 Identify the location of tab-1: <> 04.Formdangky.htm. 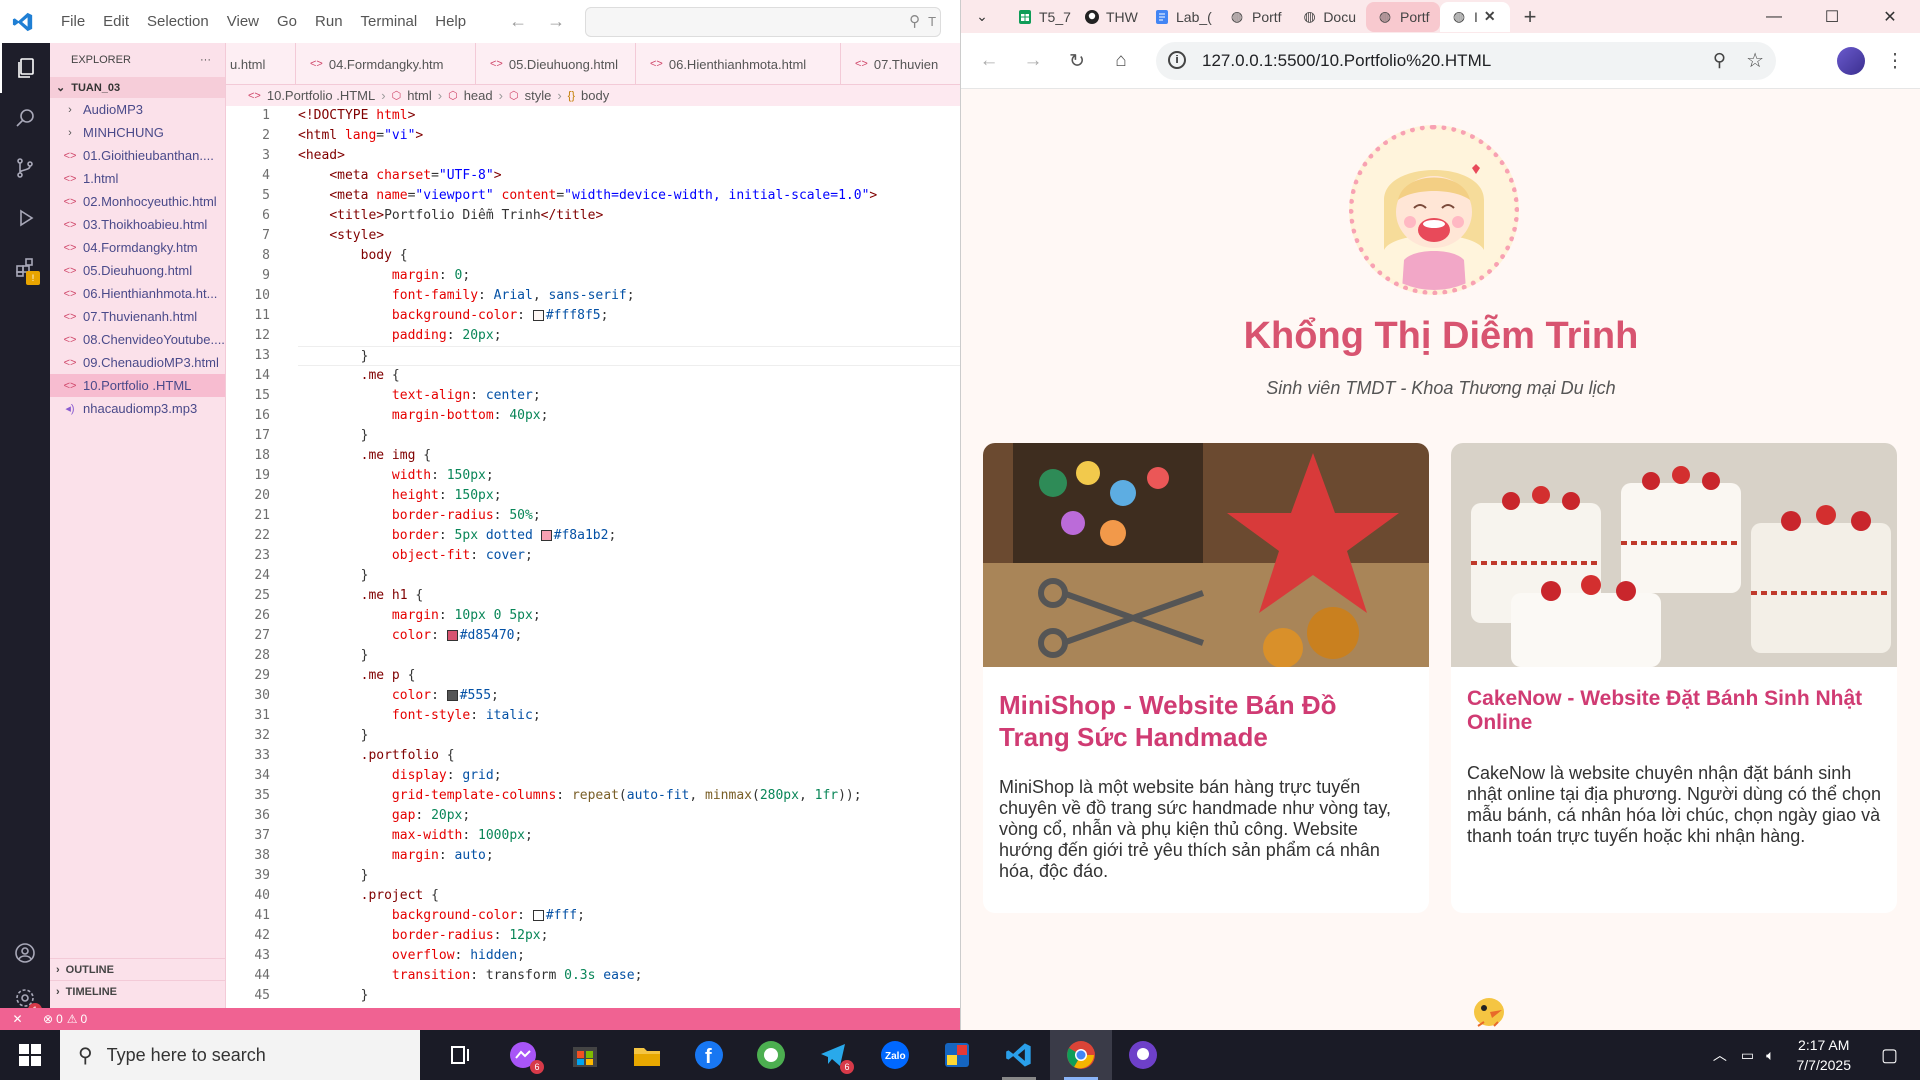
(386, 63).